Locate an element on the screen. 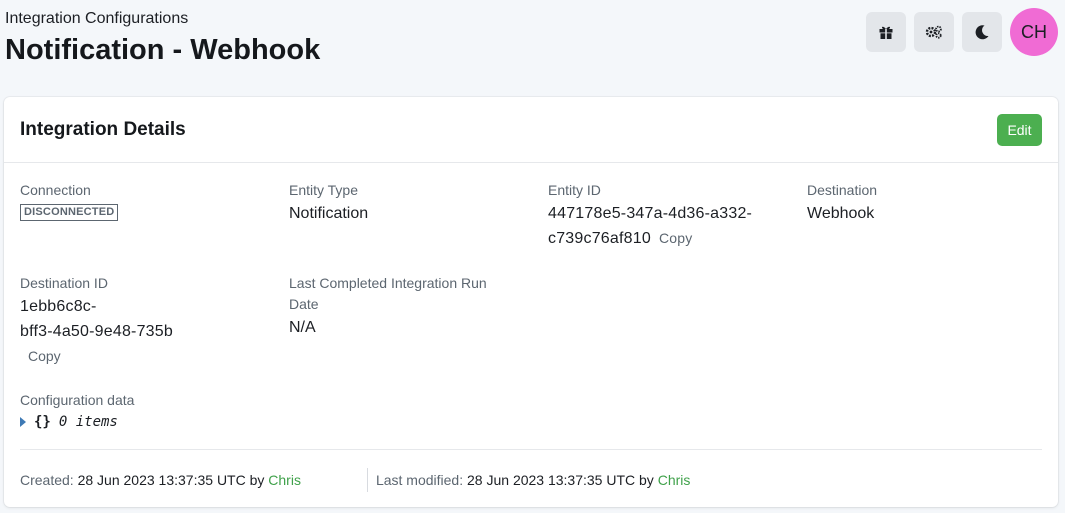 The width and height of the screenshot is (1065, 513). copy-destination-id-row: Copy is located at coordinates (96, 356).